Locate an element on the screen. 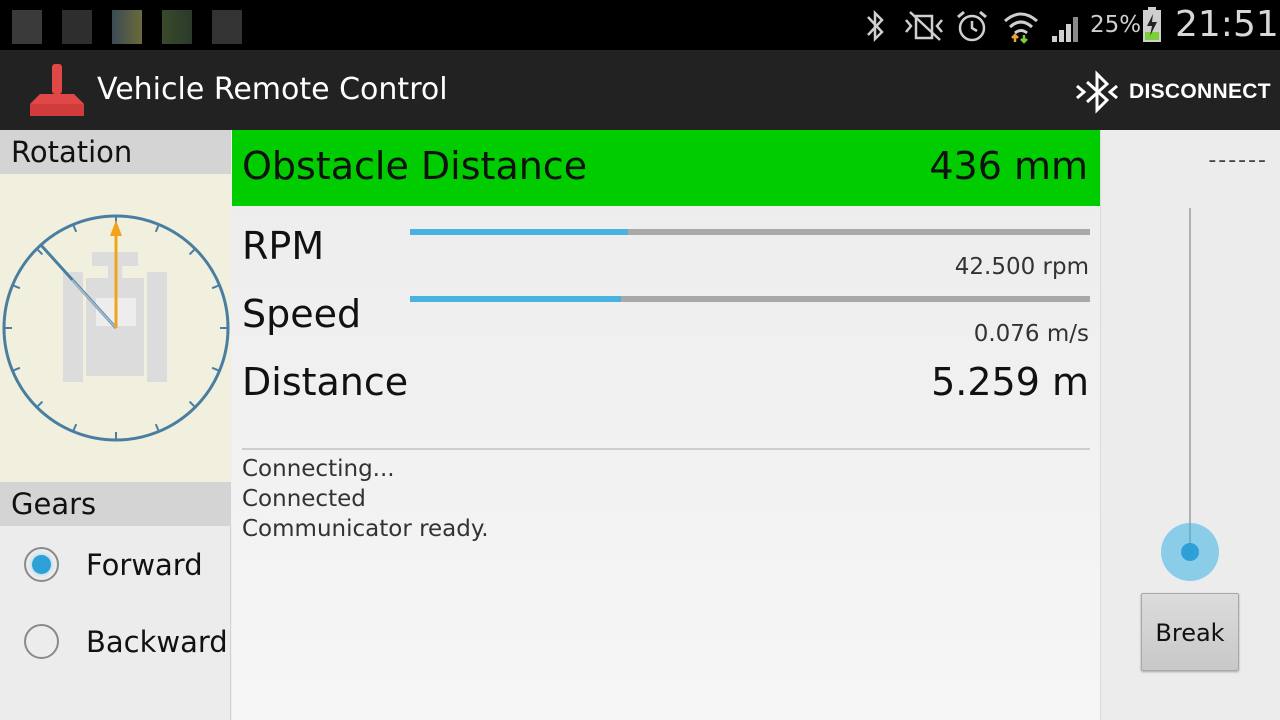  speed-value: 0.076 m/s is located at coordinates (1031, 334).